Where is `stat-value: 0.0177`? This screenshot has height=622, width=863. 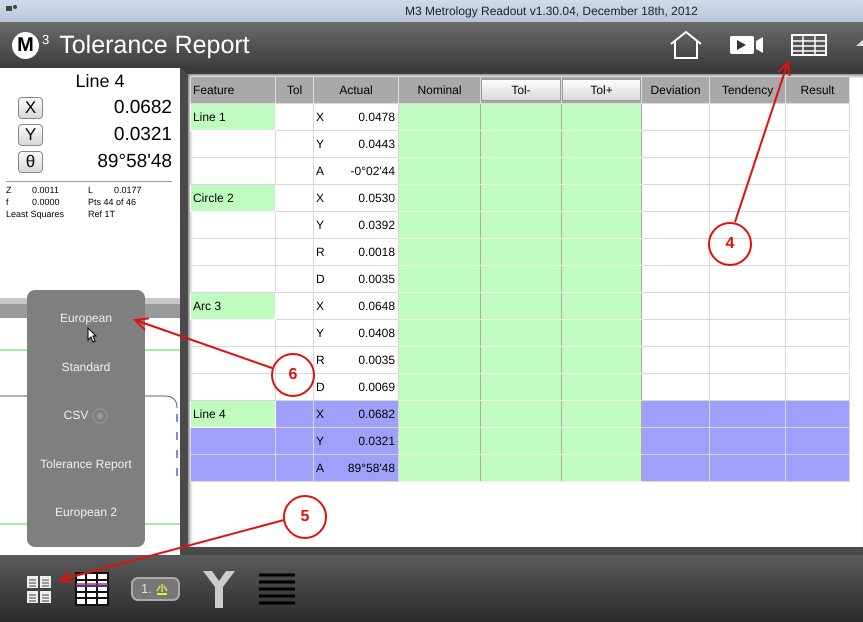
stat-value: 0.0177 is located at coordinates (128, 190).